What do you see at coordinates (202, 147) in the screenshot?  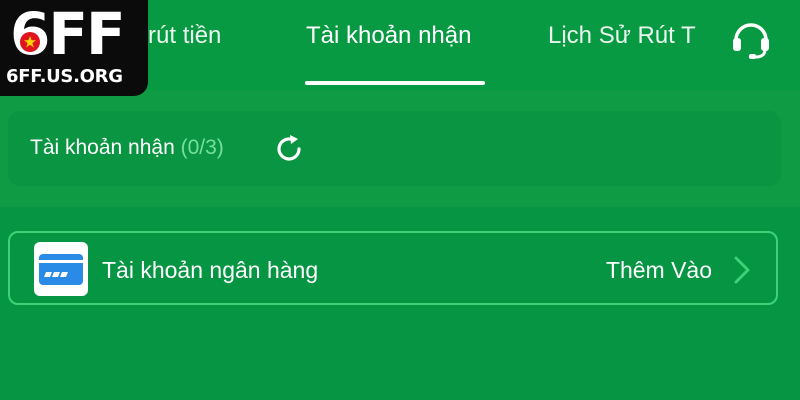 I see `account-count: (0/3)` at bounding box center [202, 147].